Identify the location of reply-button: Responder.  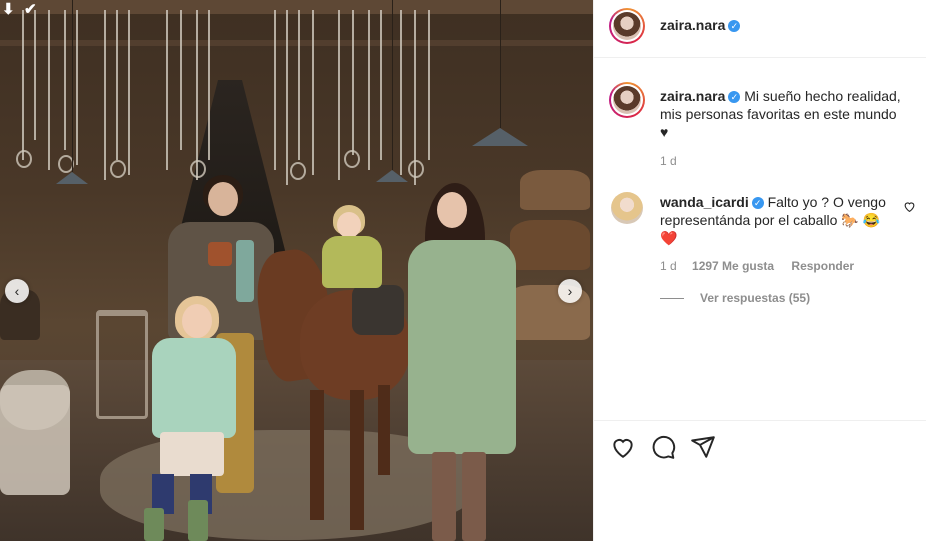
(822, 266).